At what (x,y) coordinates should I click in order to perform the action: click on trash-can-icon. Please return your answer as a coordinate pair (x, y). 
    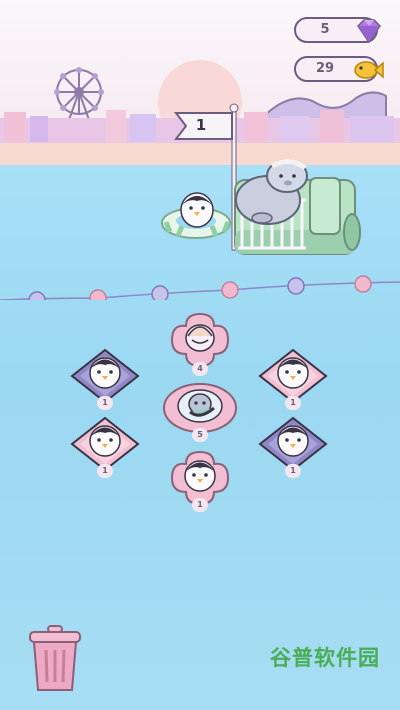
    Looking at the image, I should click on (55, 659).